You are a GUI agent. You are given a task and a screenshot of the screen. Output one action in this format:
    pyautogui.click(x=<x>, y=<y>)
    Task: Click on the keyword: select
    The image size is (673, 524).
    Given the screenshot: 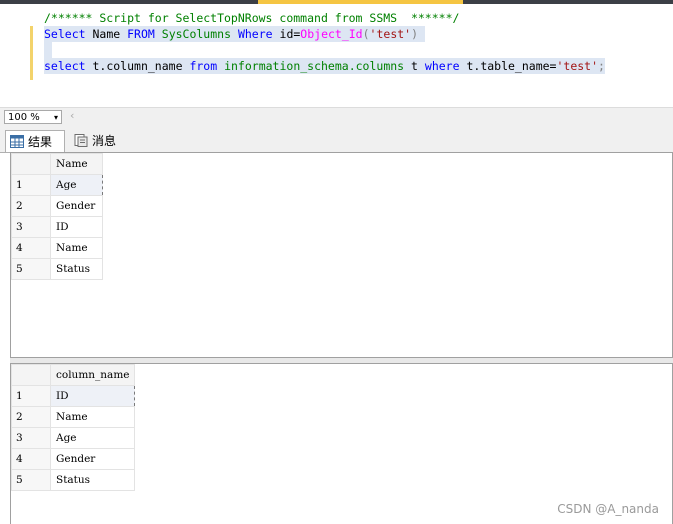 What is the action you would take?
    pyautogui.click(x=65, y=66)
    